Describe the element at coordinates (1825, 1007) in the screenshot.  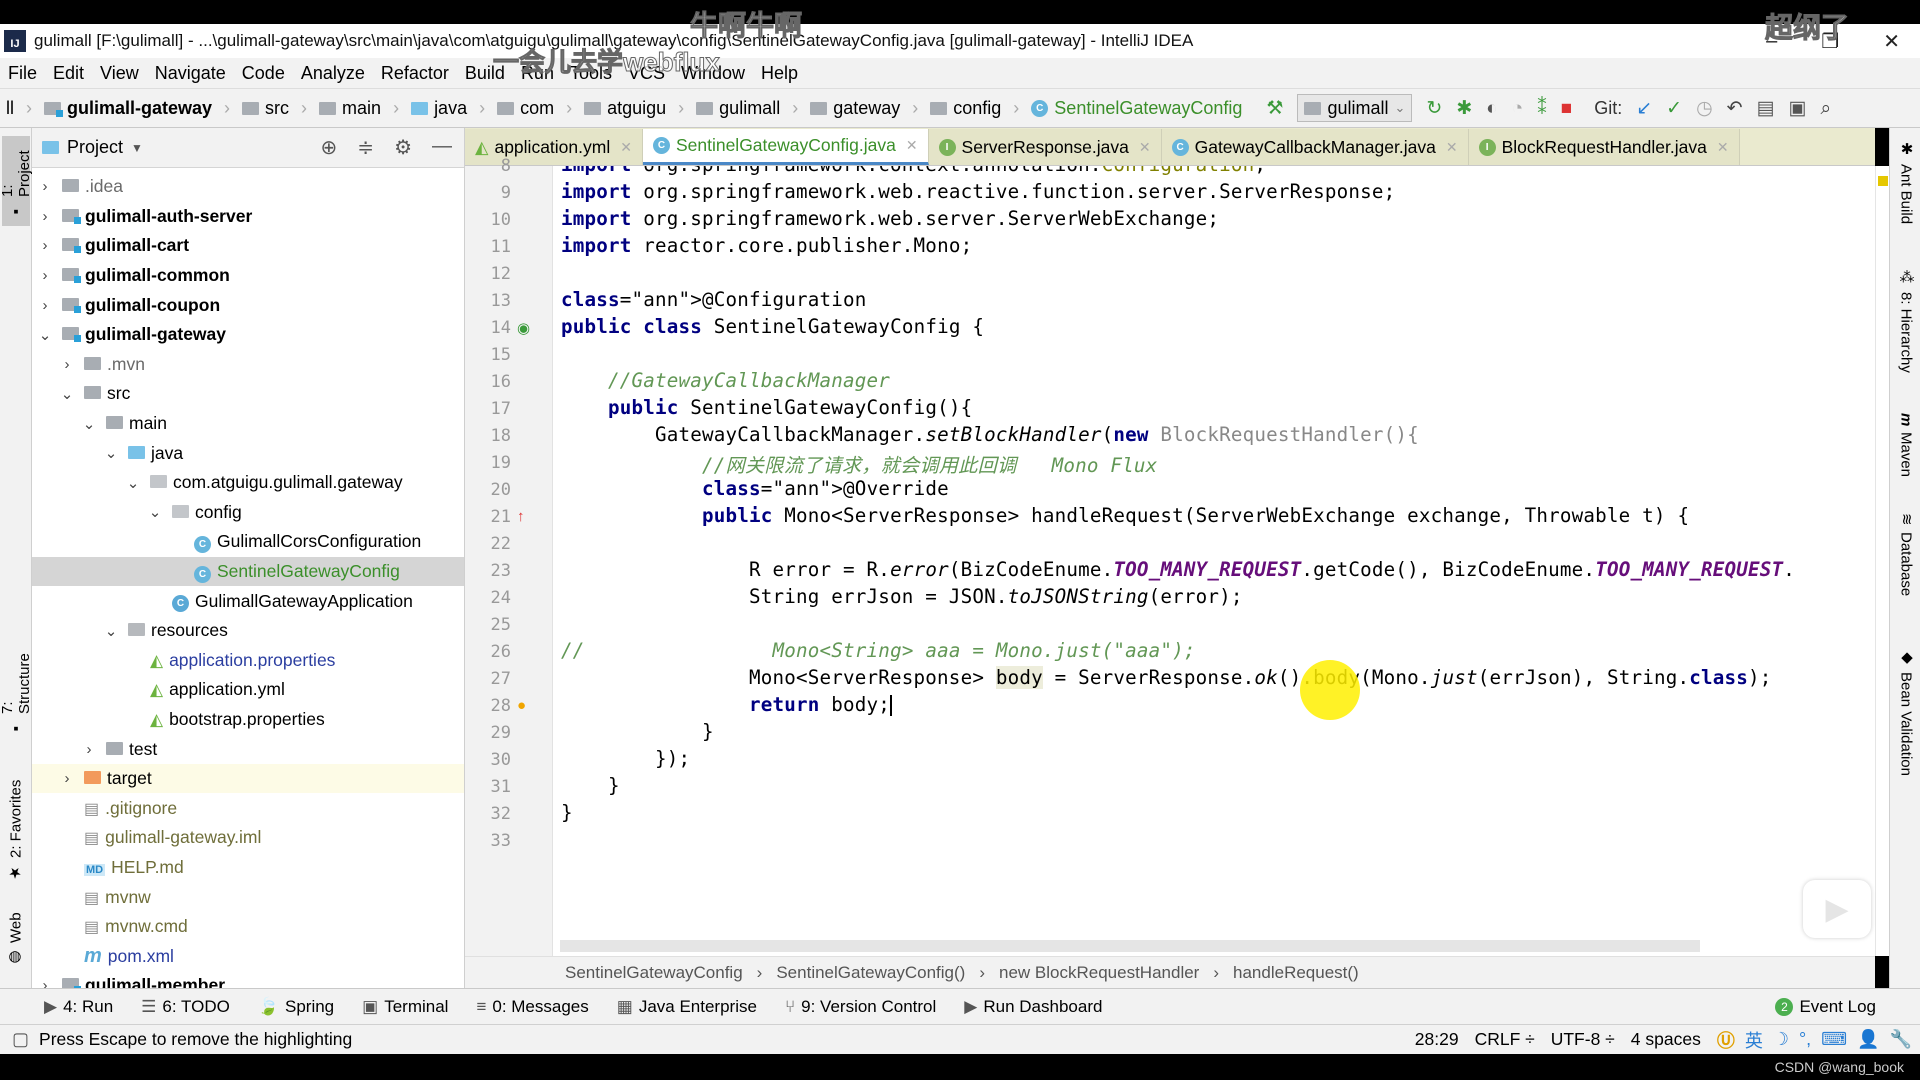
I see `event-log-button: 2 Event Log` at that location.